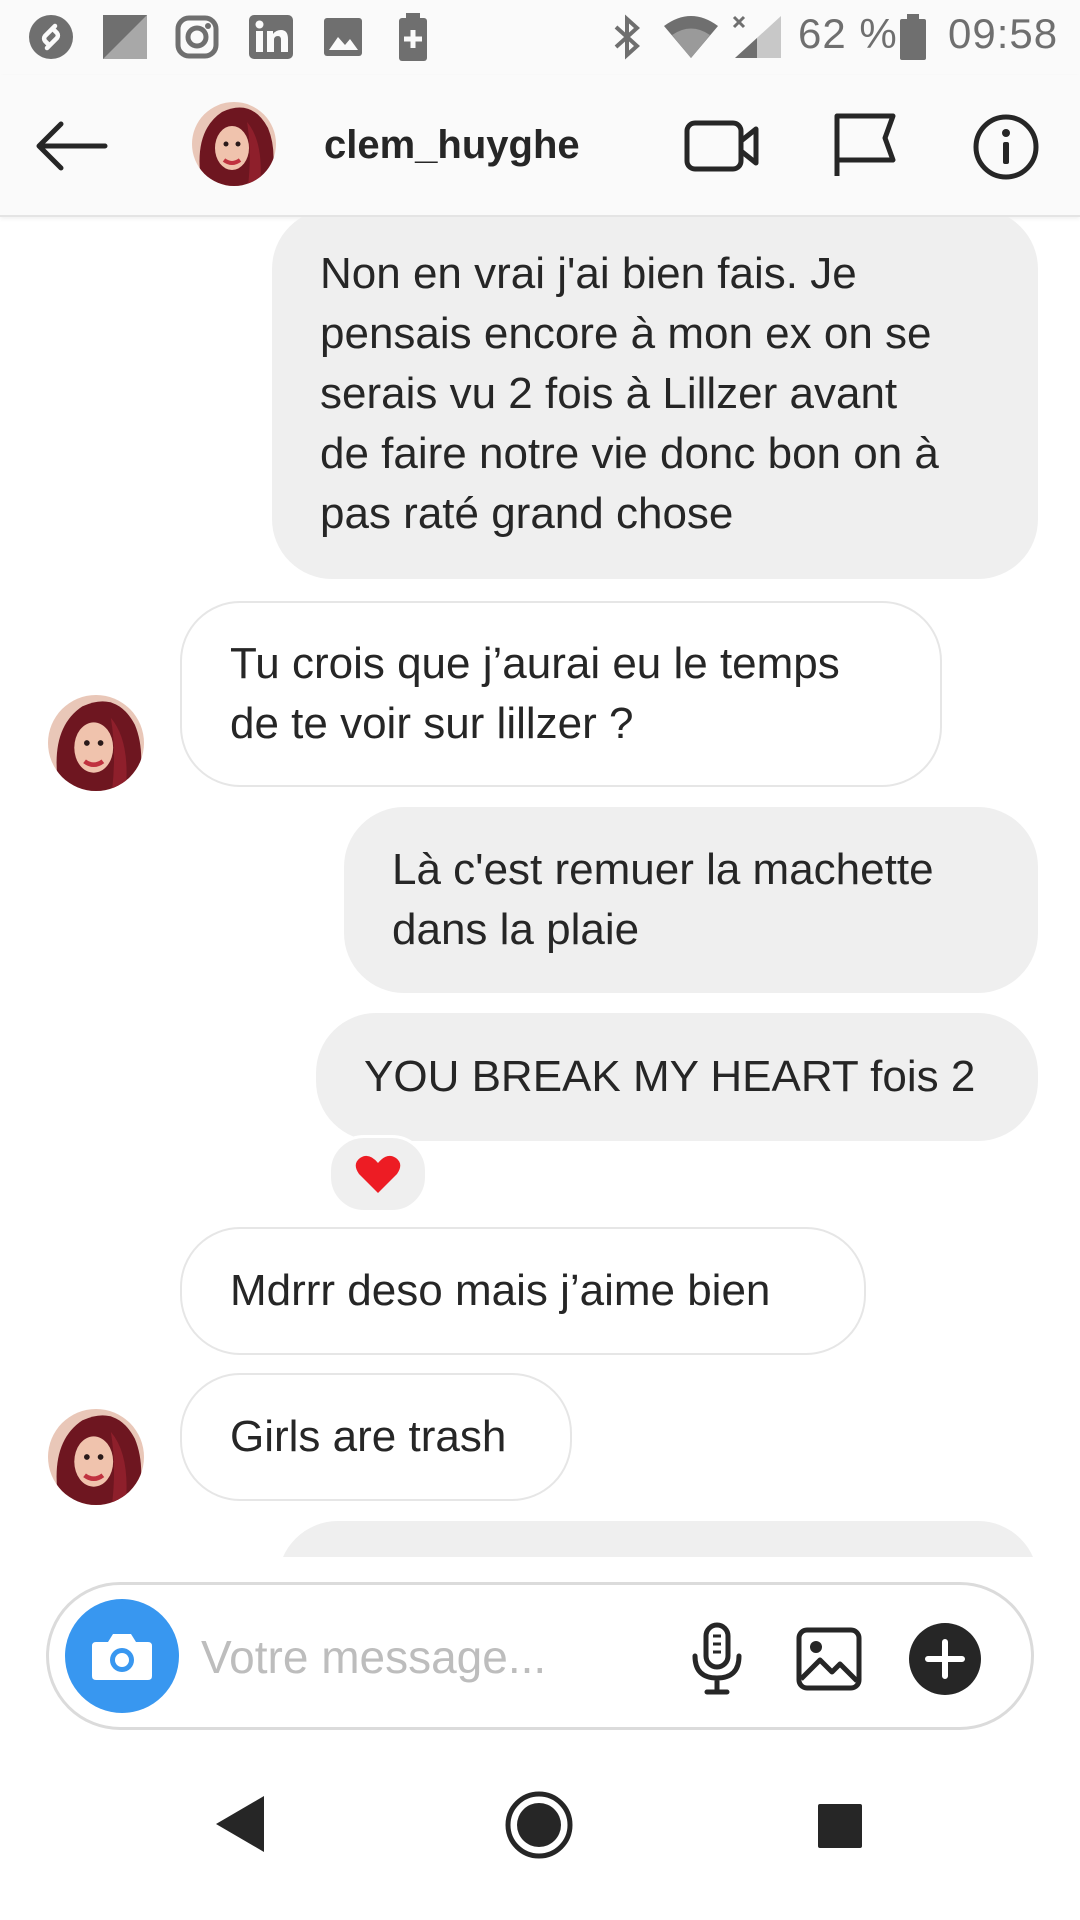 This screenshot has height=1920, width=1080. I want to click on camera-icon, so click(122, 1657).